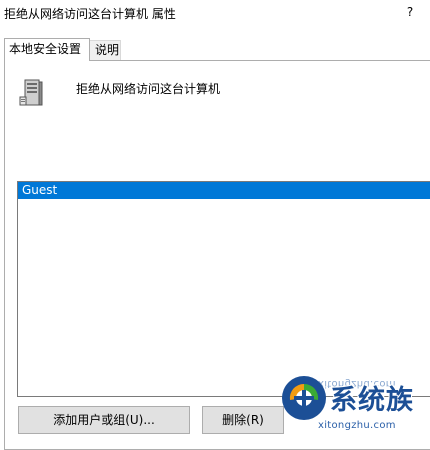 The width and height of the screenshot is (430, 450). I want to click on tab-label: 本地安全设置, so click(45, 49).